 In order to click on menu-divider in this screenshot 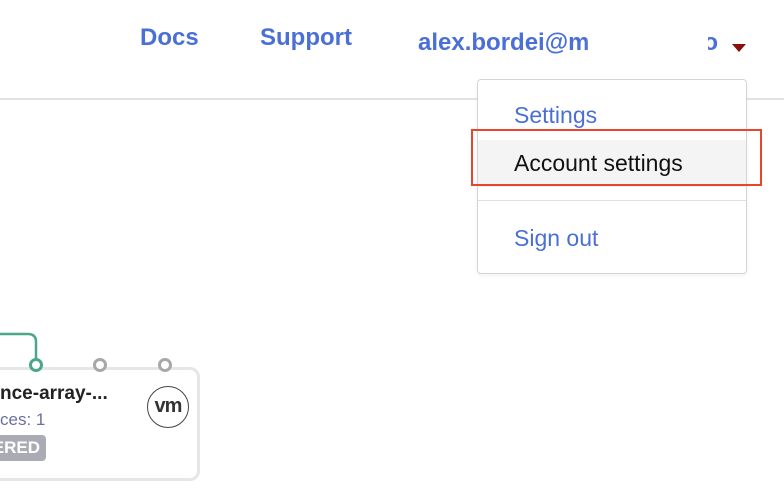, I will do `click(612, 200)`.